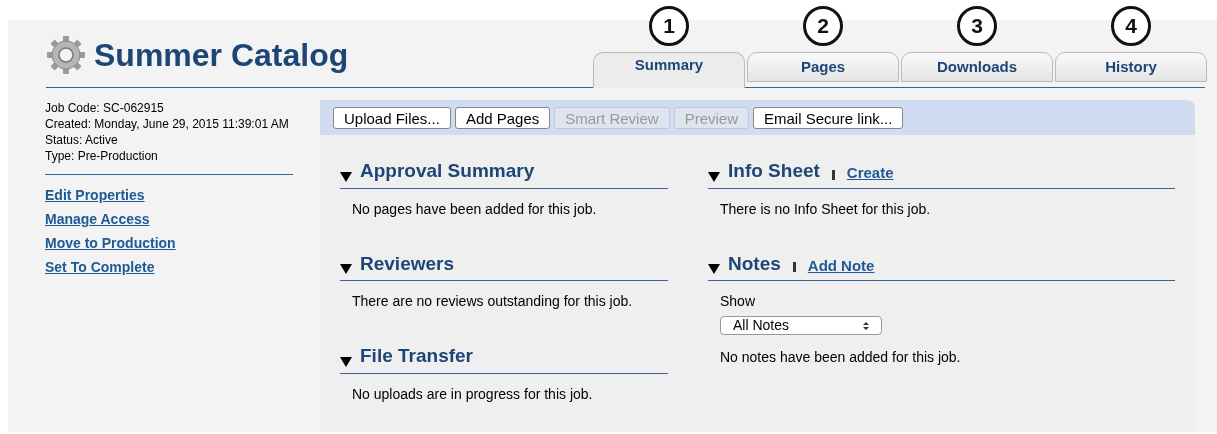 The height and width of the screenshot is (434, 1217). What do you see at coordinates (82, 140) in the screenshot?
I see `job-info-line: Status: Active` at bounding box center [82, 140].